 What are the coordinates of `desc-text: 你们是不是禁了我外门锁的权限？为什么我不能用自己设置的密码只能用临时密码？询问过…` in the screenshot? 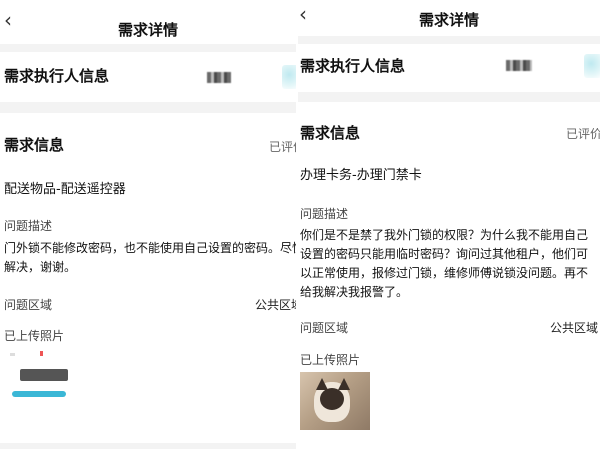 It's located at (444, 263).